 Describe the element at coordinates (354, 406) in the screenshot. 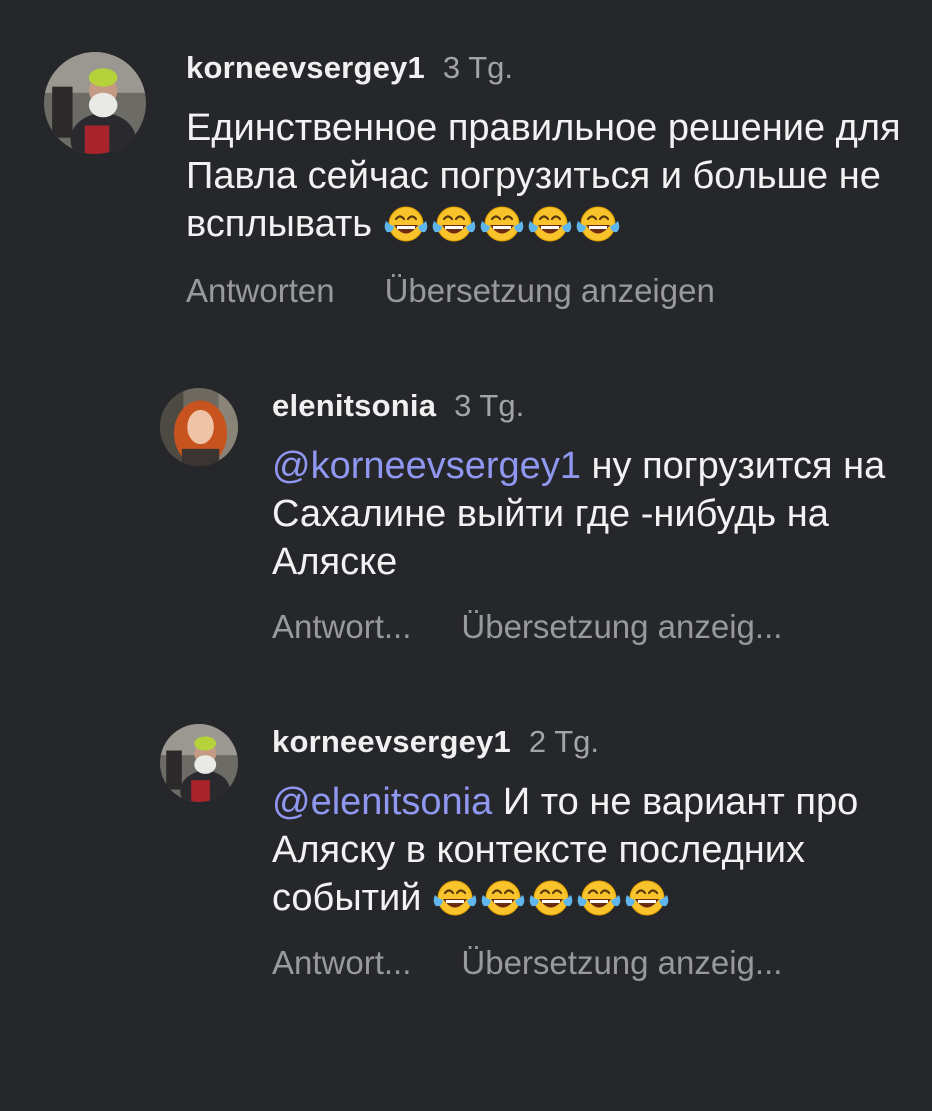

I see `comment-username: elenitsonia` at that location.